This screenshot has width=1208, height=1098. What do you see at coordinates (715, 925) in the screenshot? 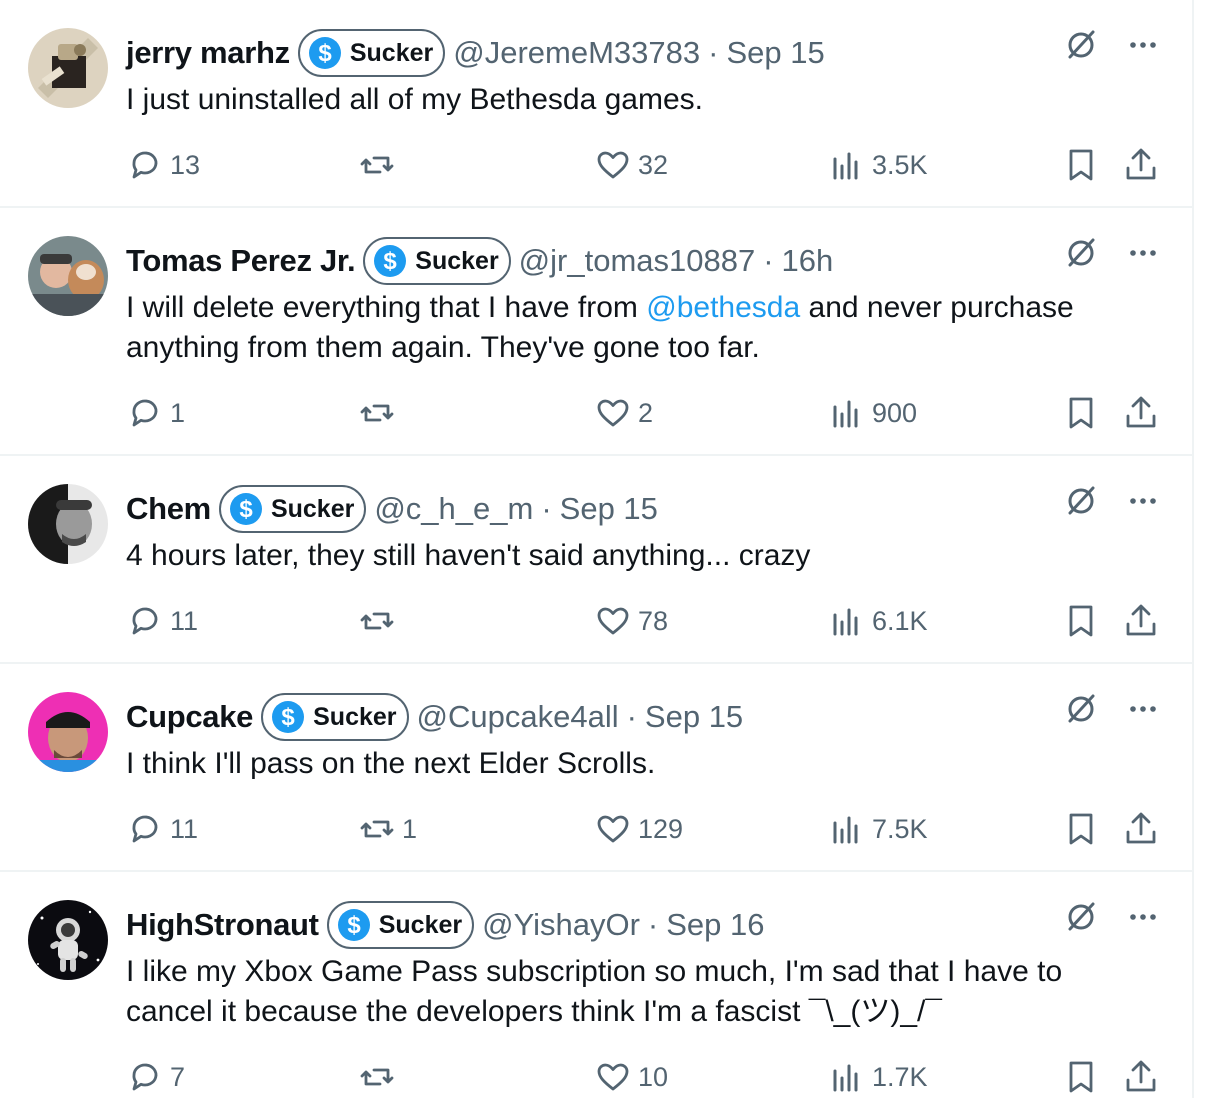
I see `timestamp: Sep 16` at bounding box center [715, 925].